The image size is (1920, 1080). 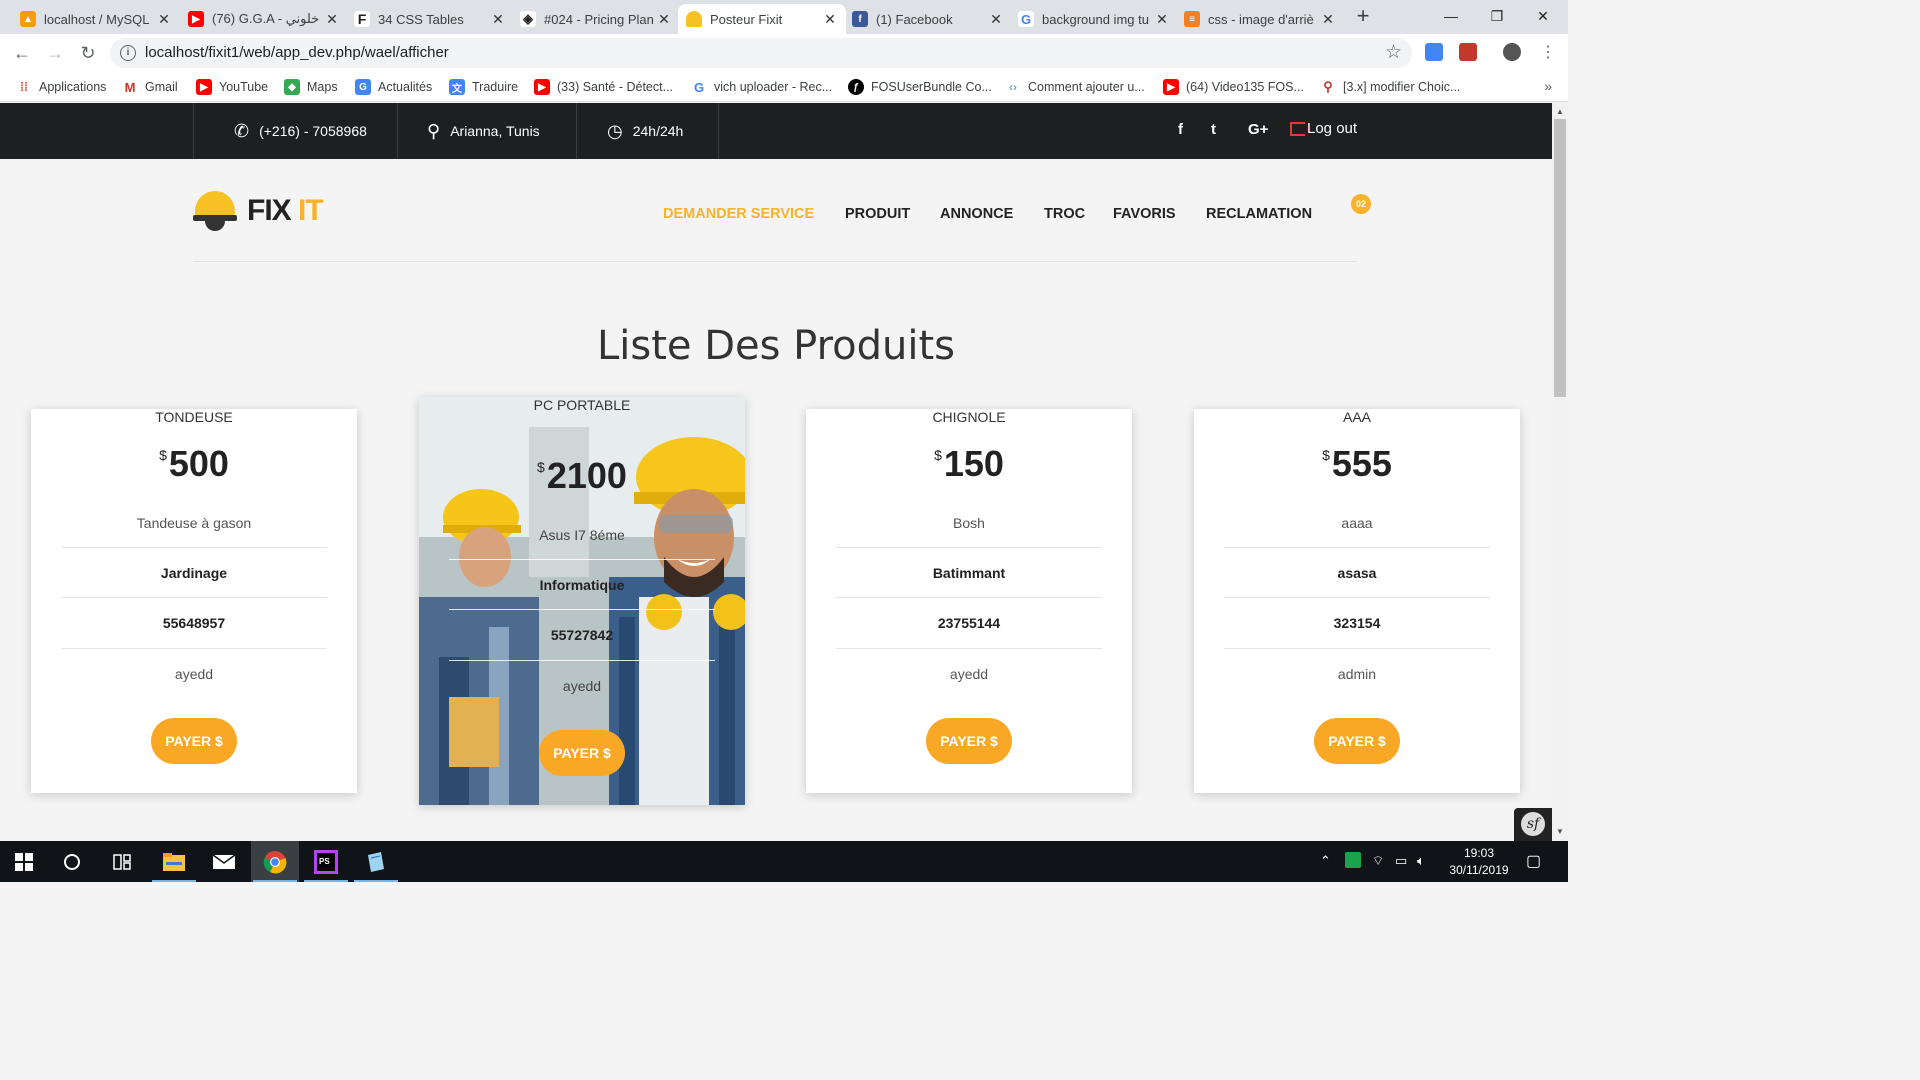 What do you see at coordinates (275, 861) in the screenshot?
I see `chrome-icon` at bounding box center [275, 861].